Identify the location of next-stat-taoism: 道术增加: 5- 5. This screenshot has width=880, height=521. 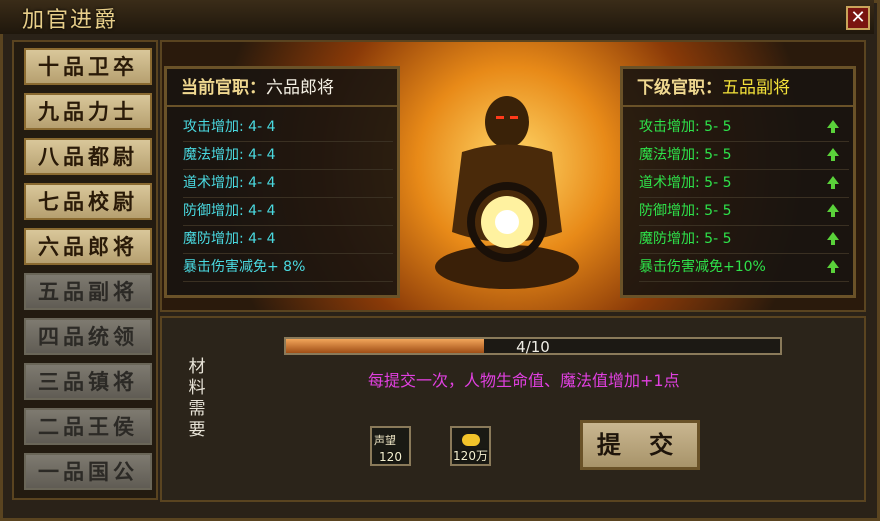
(744, 184).